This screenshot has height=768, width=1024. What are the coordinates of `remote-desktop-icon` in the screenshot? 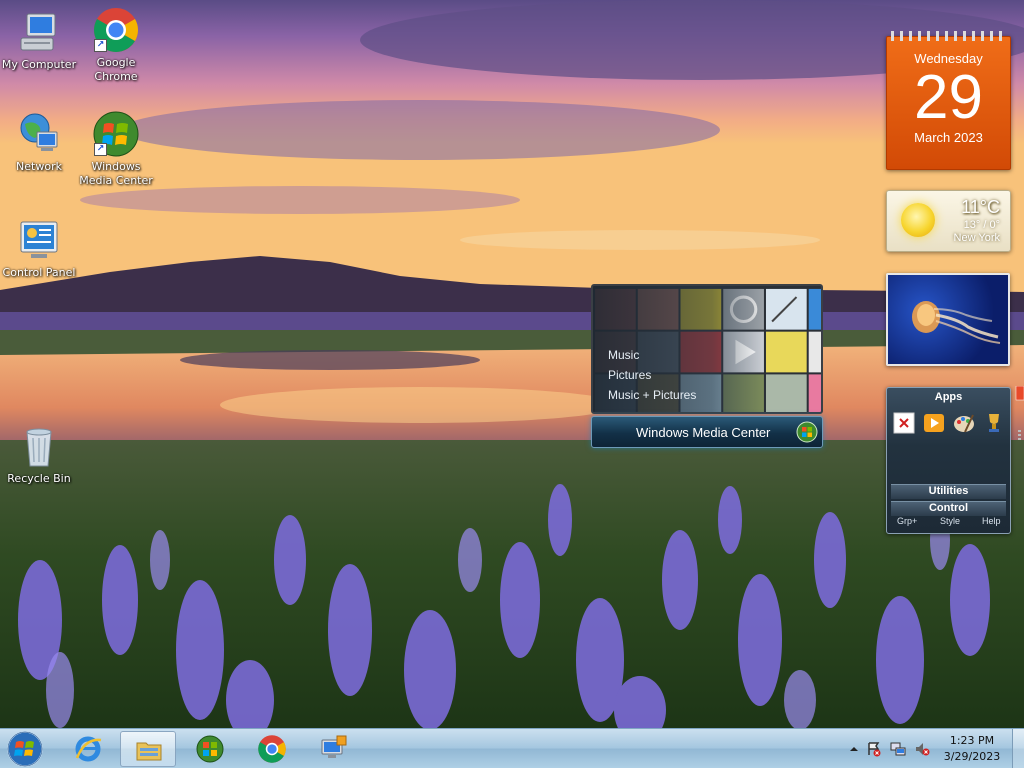 It's located at (334, 746).